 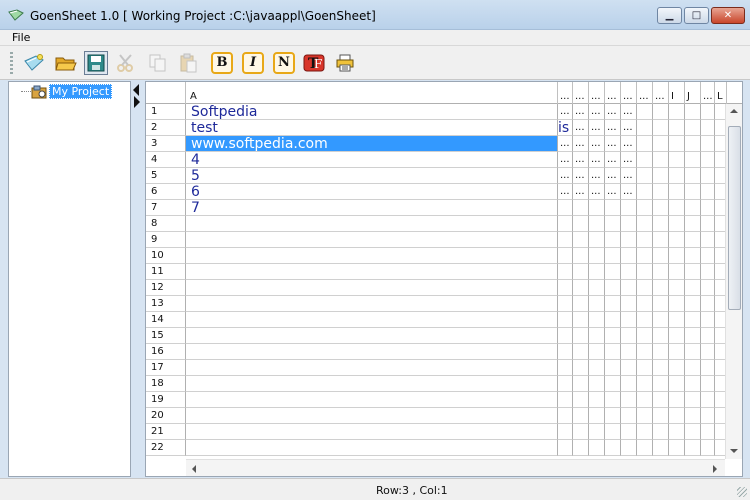 I want to click on row-number: 5, so click(x=166, y=176).